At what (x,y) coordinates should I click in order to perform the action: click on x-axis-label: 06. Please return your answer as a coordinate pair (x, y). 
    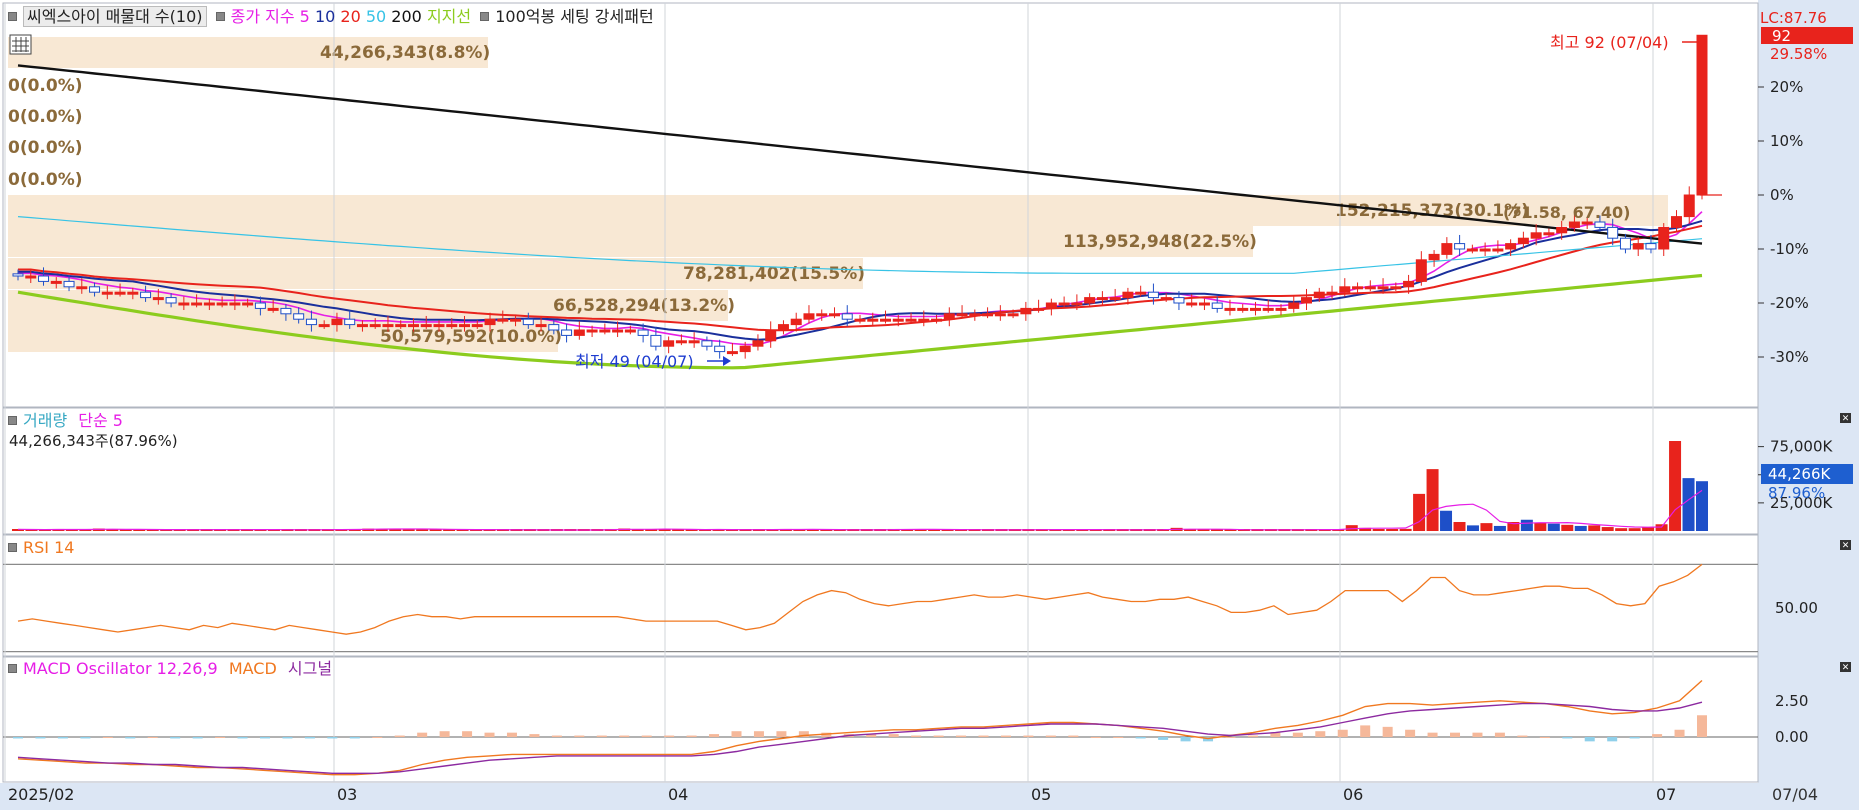
    Looking at the image, I should click on (1353, 794).